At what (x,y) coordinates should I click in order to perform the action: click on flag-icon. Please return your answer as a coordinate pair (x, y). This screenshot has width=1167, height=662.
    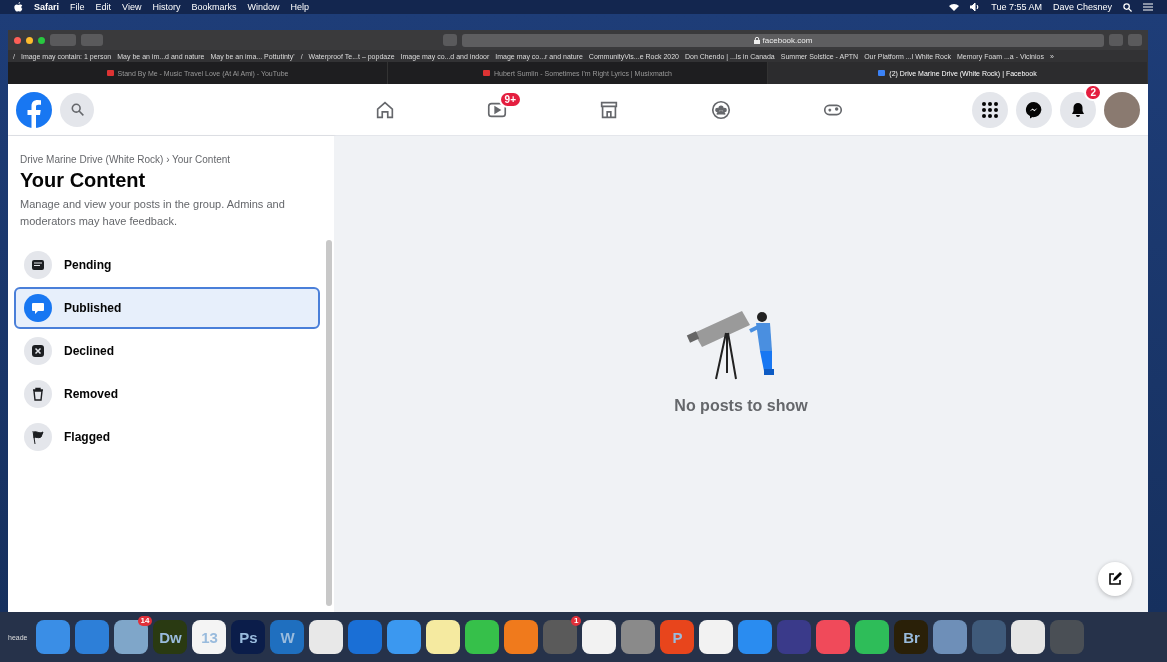
    Looking at the image, I should click on (38, 437).